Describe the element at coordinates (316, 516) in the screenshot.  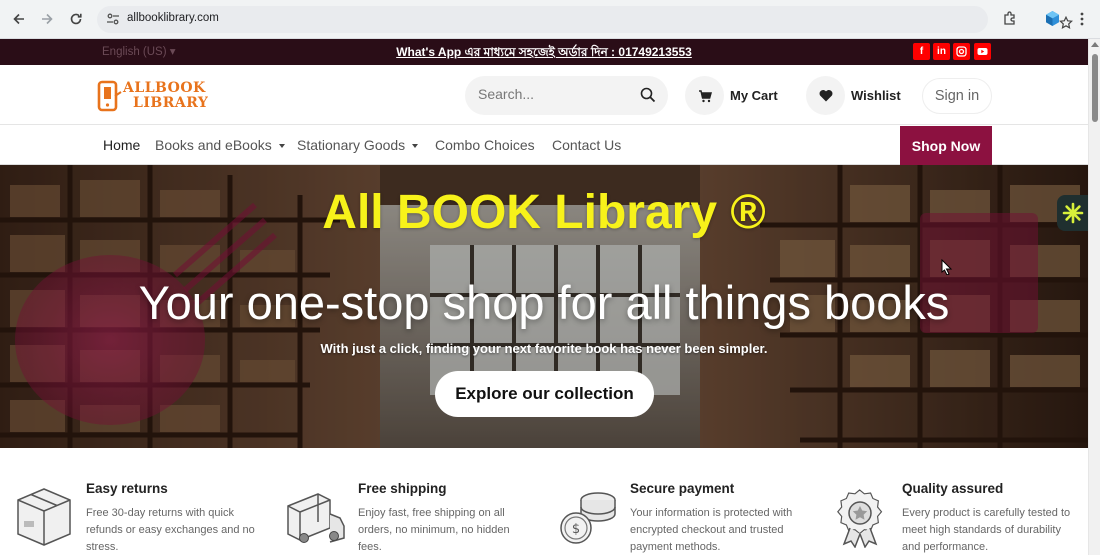
I see `truck-icon` at that location.